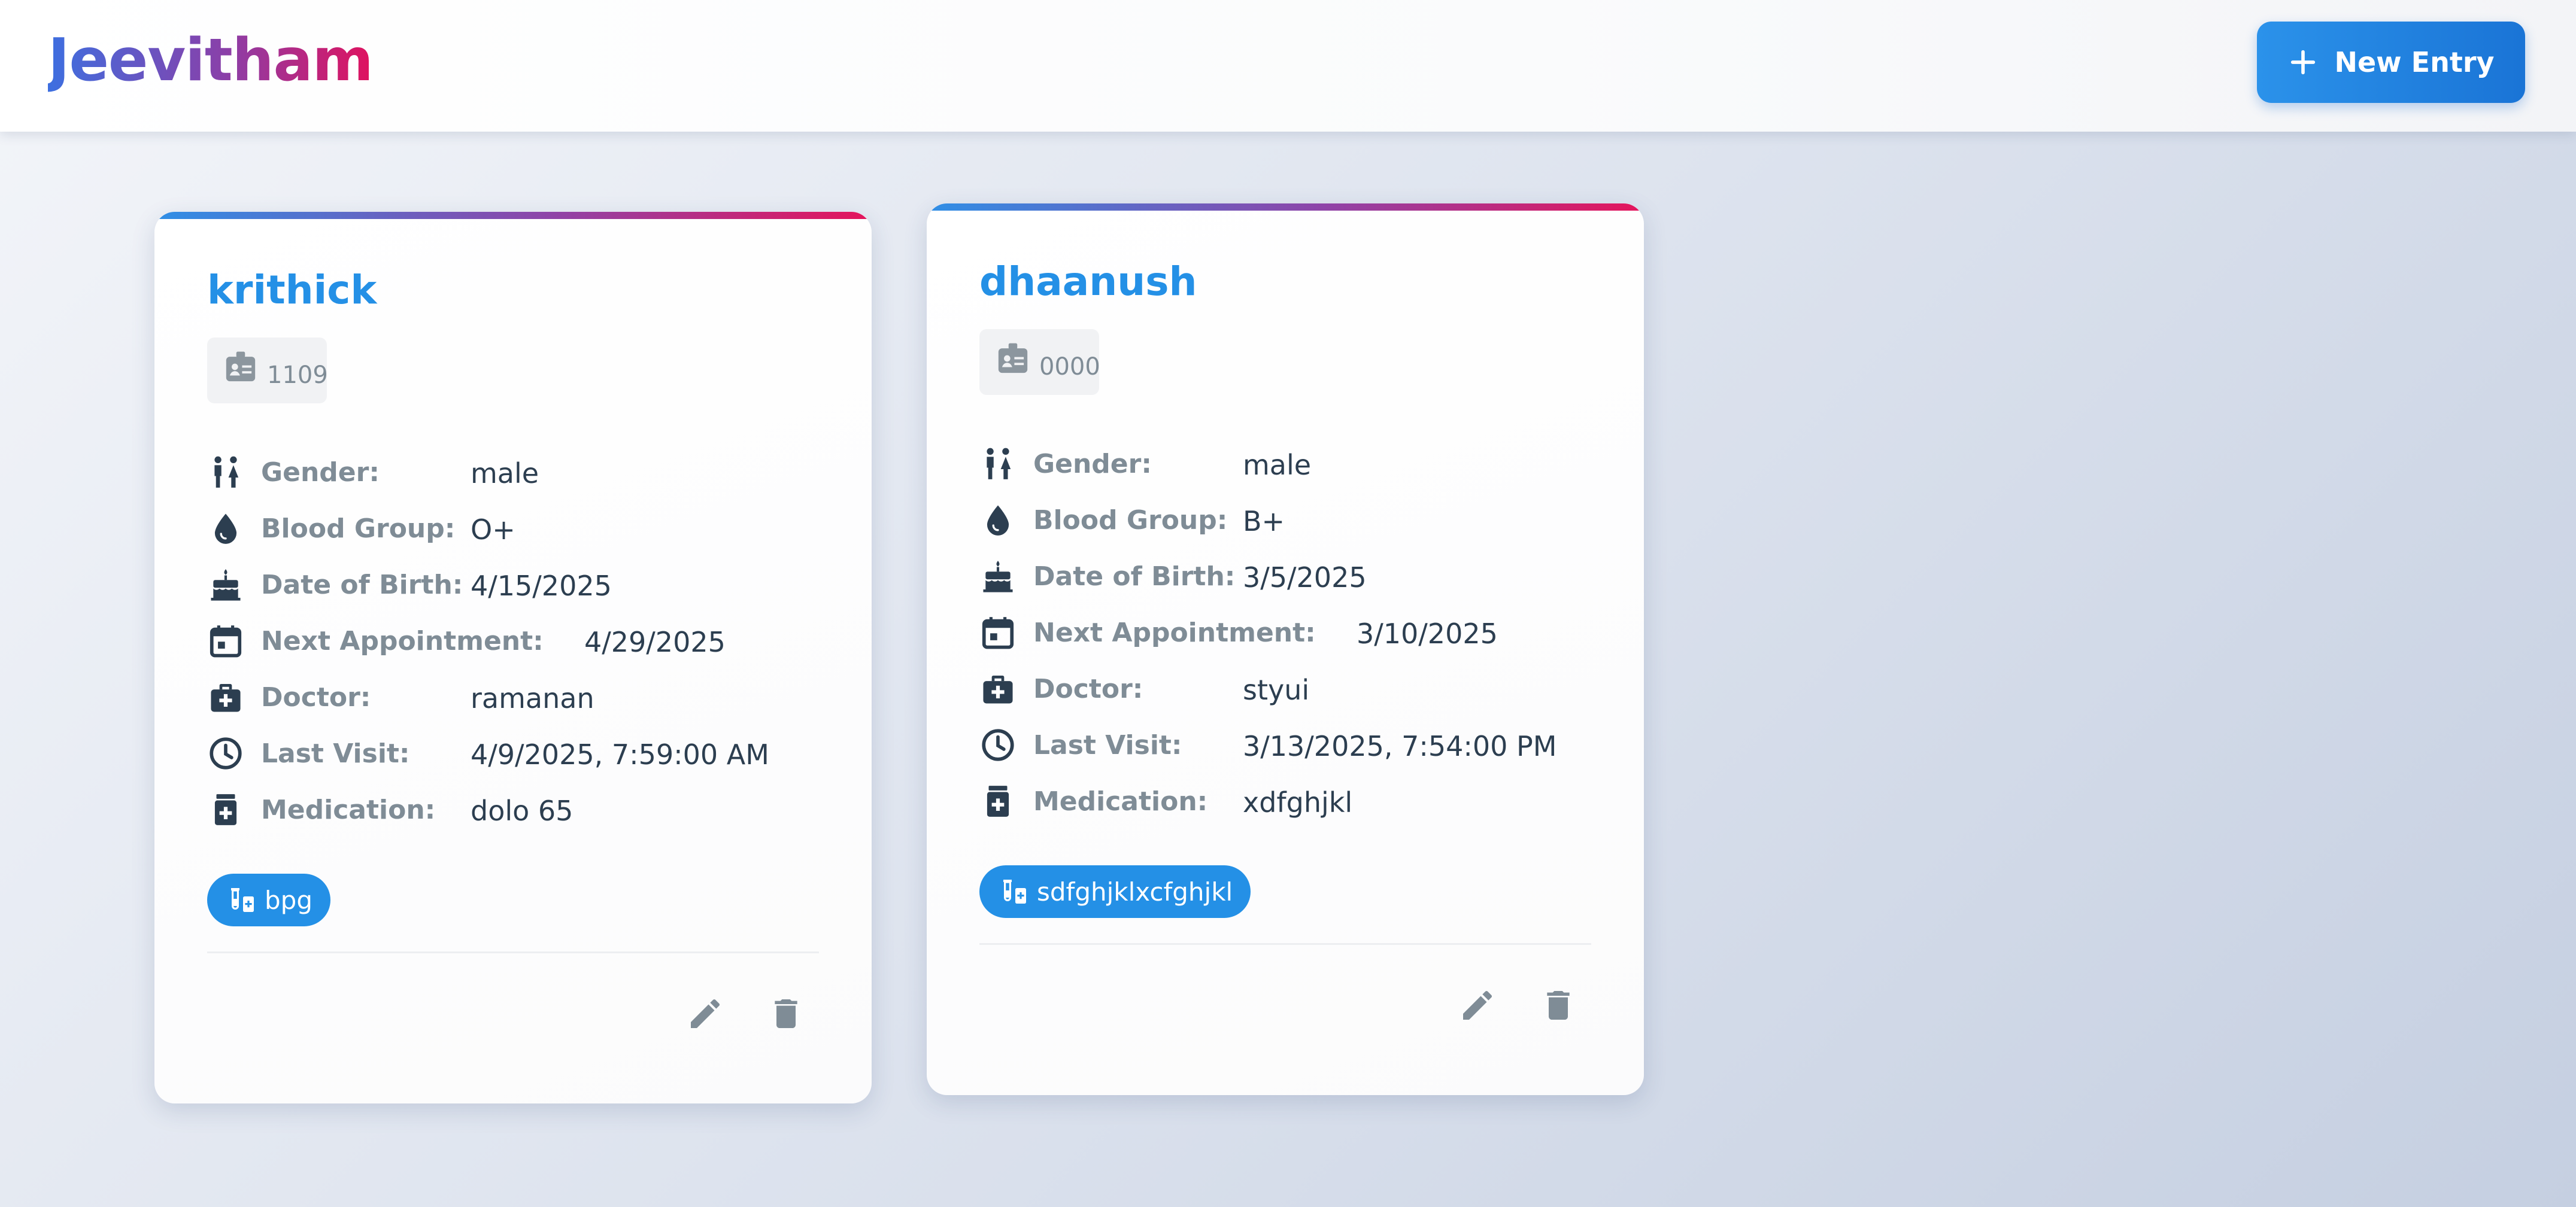 The height and width of the screenshot is (1207, 2576). What do you see at coordinates (211, 60) in the screenshot?
I see `app-logo-title: Jeevitham` at bounding box center [211, 60].